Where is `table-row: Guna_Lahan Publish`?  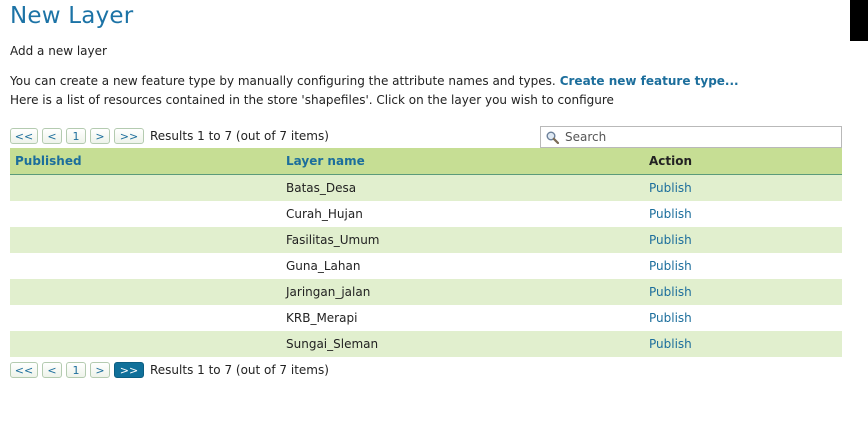
table-row: Guna_Lahan Publish is located at coordinates (426, 266).